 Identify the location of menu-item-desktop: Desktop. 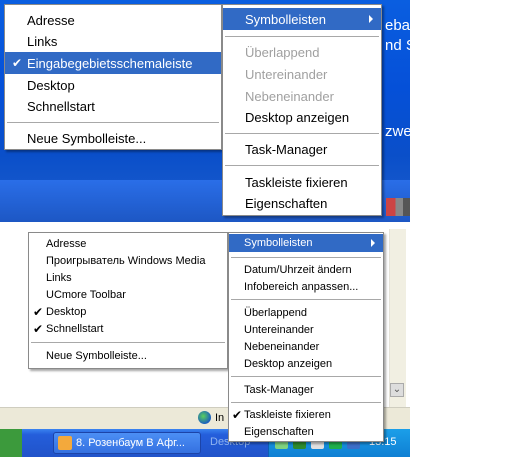
(113, 85).